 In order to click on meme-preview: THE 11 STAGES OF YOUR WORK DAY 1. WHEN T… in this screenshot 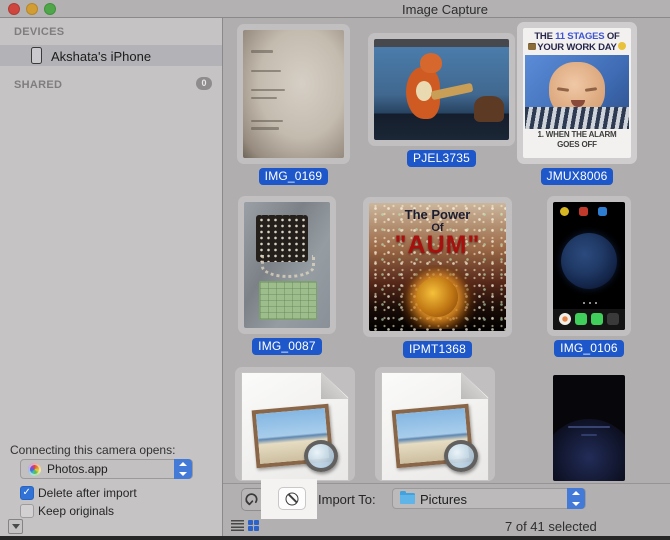, I will do `click(577, 93)`.